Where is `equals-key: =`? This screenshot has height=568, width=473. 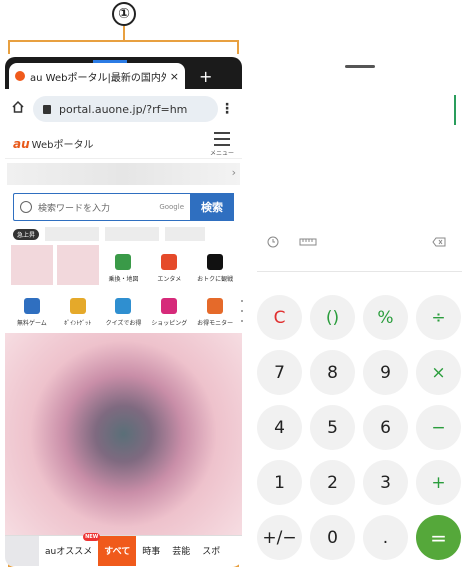 equals-key: = is located at coordinates (438, 537).